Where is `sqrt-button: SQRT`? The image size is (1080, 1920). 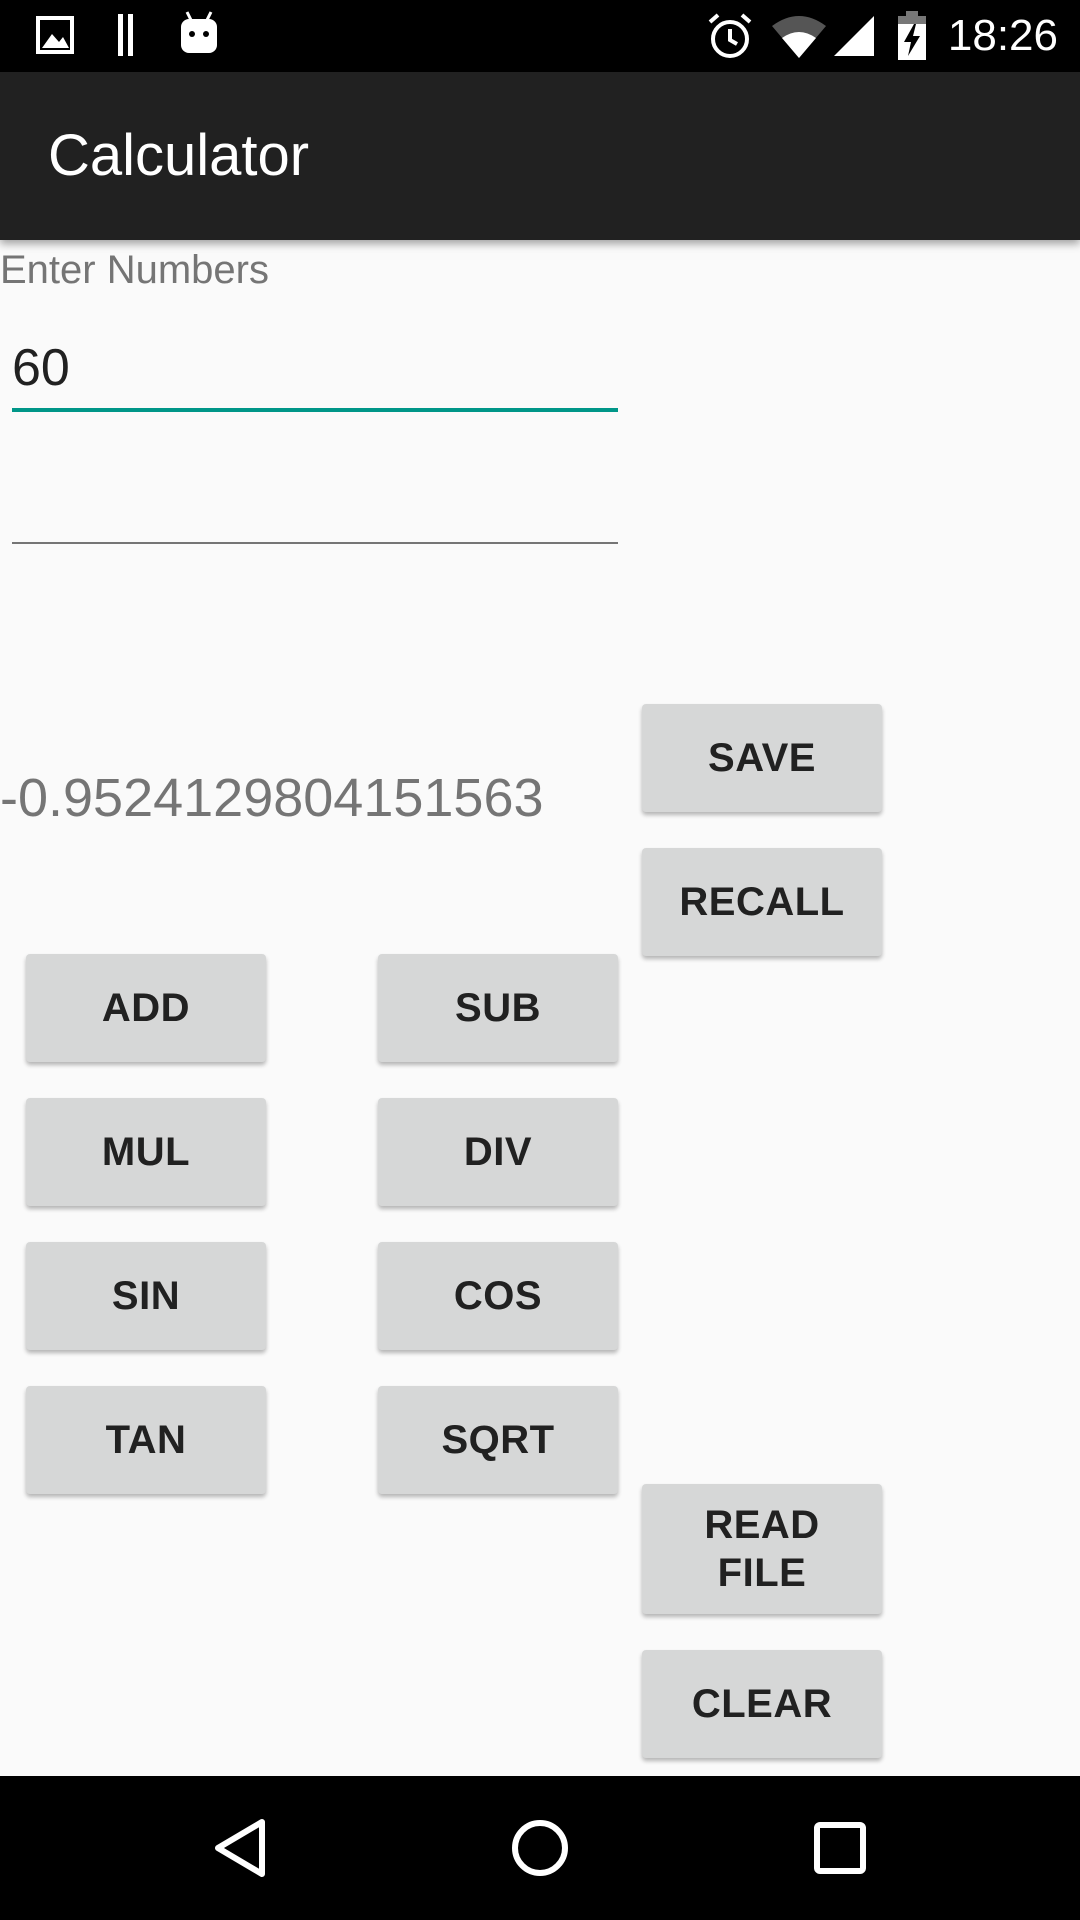
sqrt-button: SQRT is located at coordinates (498, 1440).